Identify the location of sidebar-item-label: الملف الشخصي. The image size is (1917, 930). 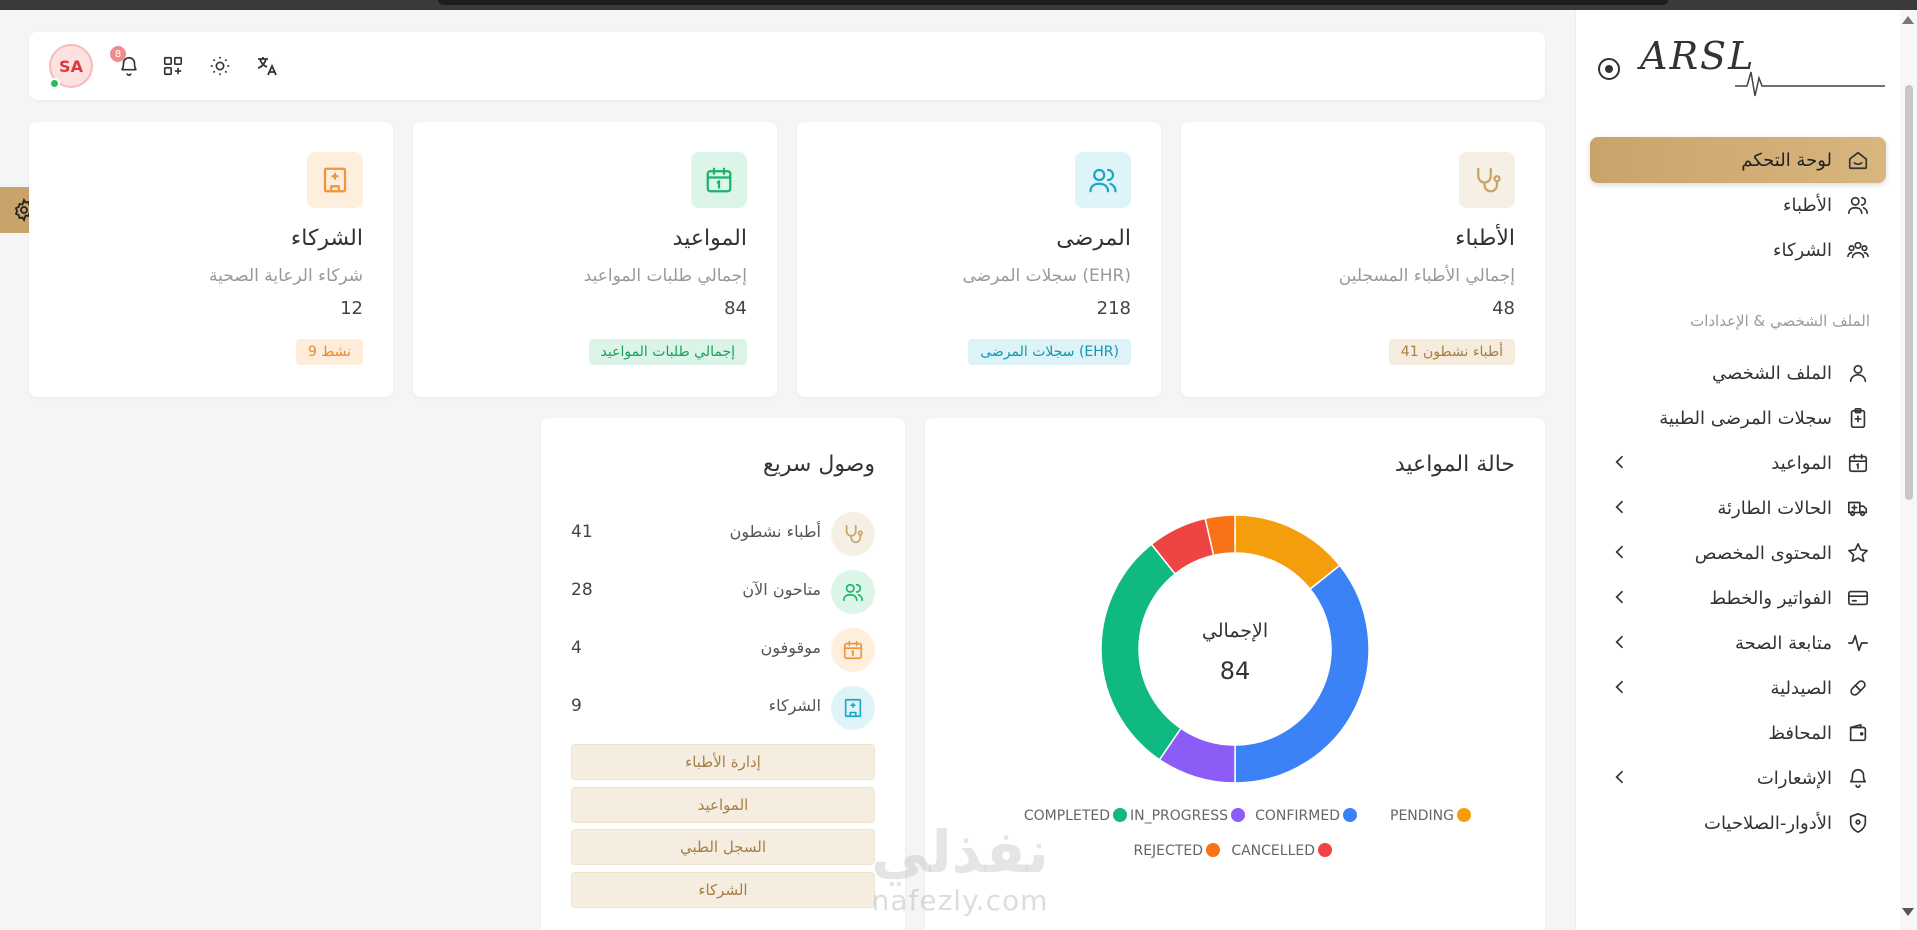
(1772, 373).